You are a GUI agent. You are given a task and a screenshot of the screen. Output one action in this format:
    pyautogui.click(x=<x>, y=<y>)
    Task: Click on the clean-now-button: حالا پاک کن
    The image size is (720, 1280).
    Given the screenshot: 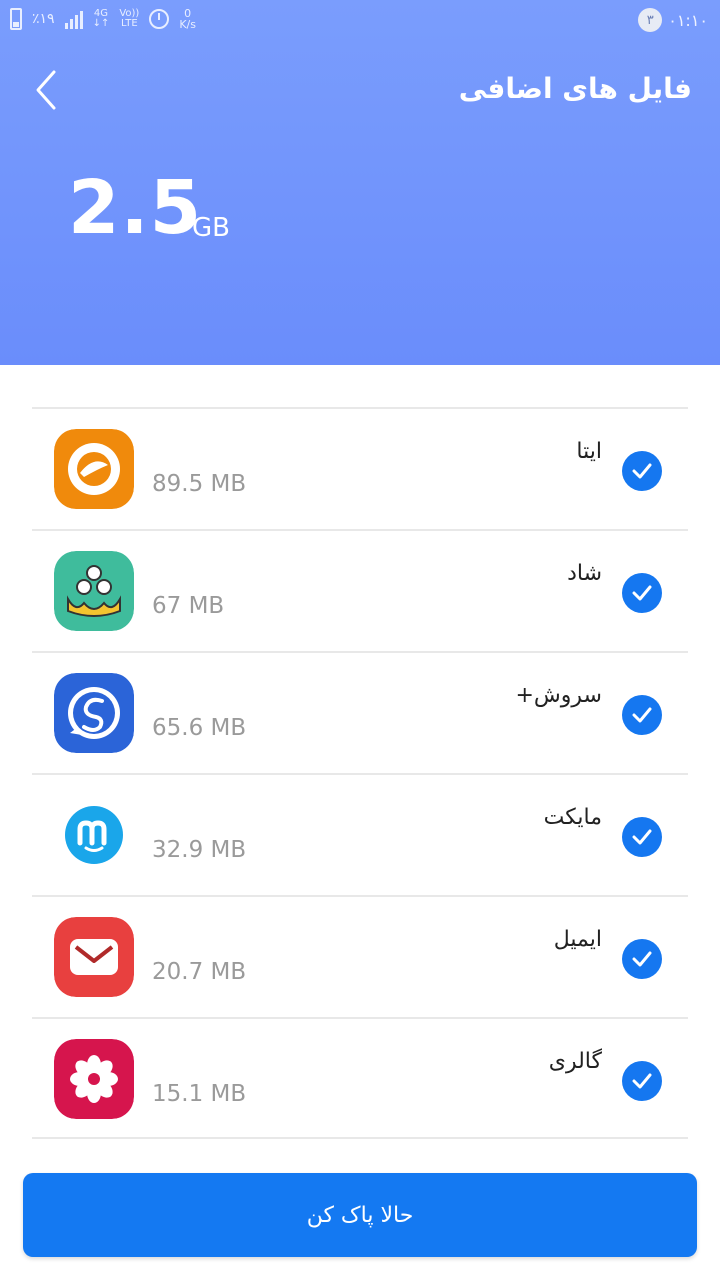 What is the action you would take?
    pyautogui.click(x=360, y=1215)
    